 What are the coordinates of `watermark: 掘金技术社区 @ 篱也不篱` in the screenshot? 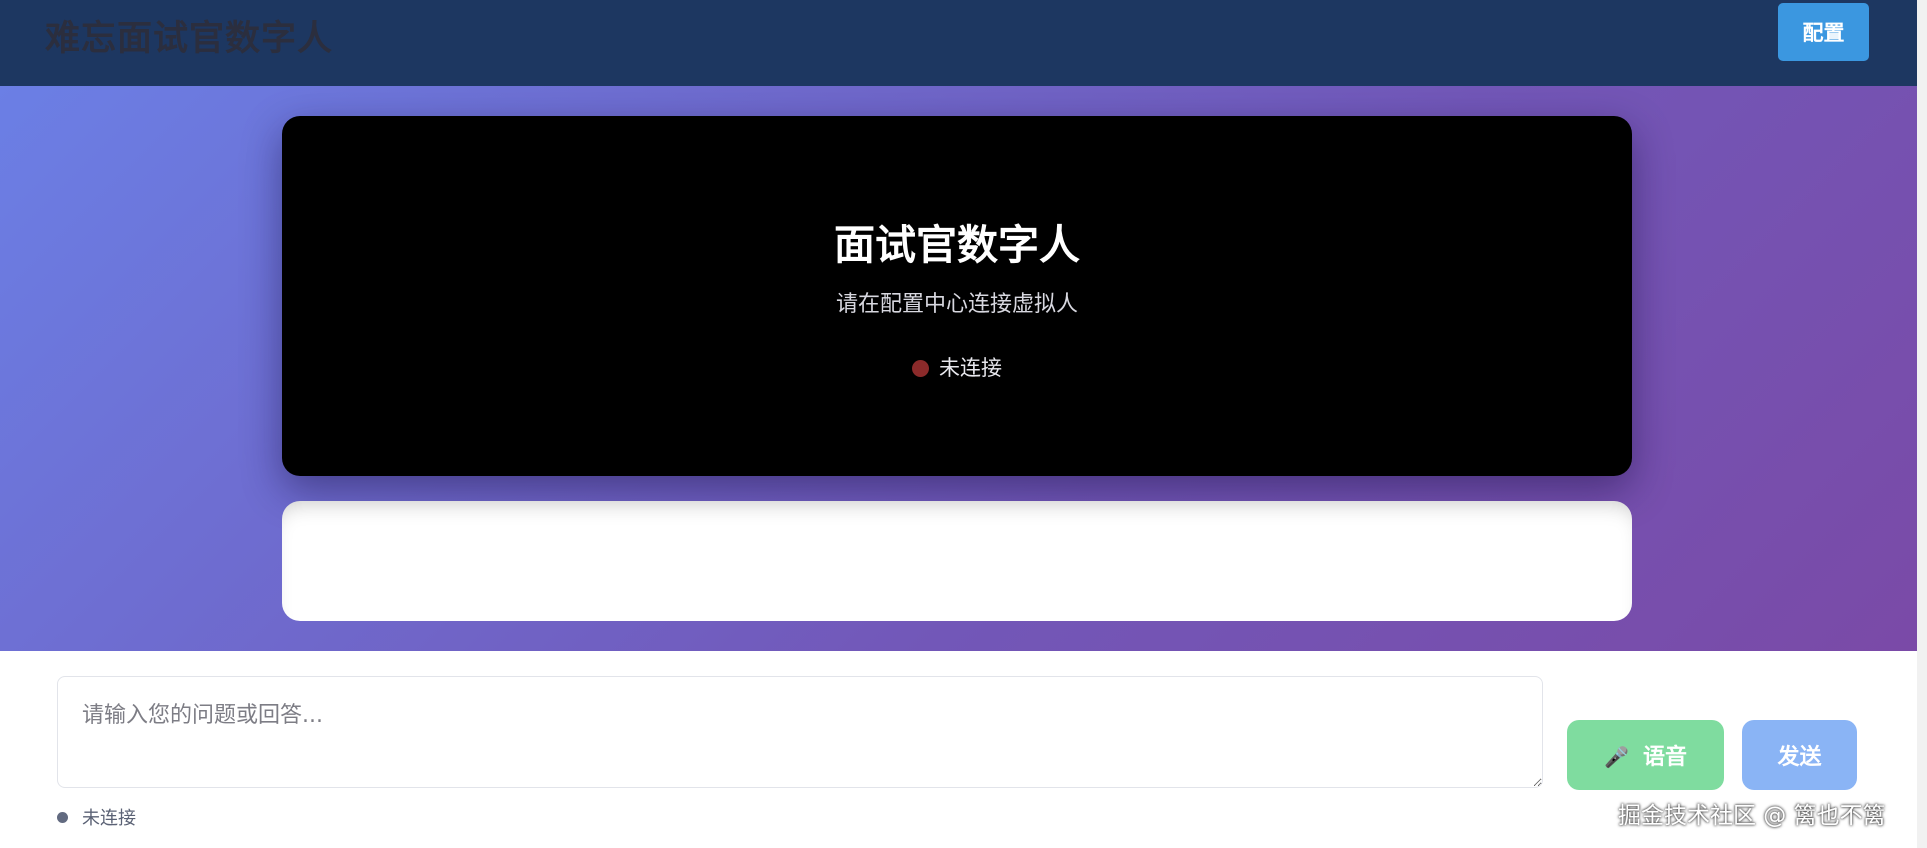 It's located at (1752, 816).